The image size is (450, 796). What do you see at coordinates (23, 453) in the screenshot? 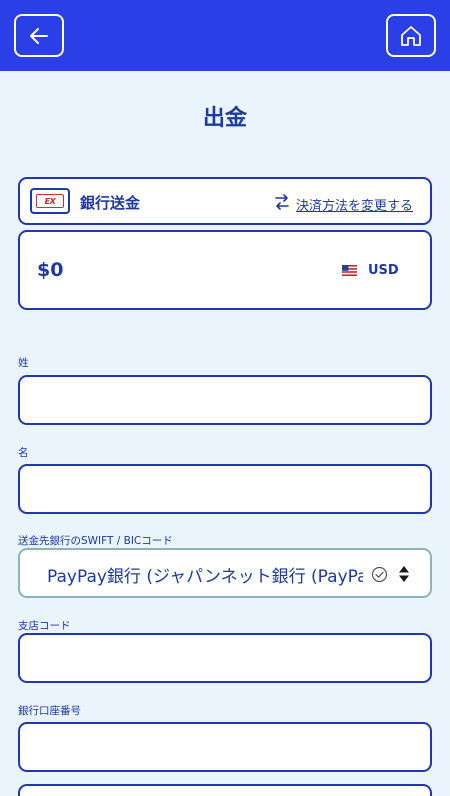
I see `first-name-label: 名` at bounding box center [23, 453].